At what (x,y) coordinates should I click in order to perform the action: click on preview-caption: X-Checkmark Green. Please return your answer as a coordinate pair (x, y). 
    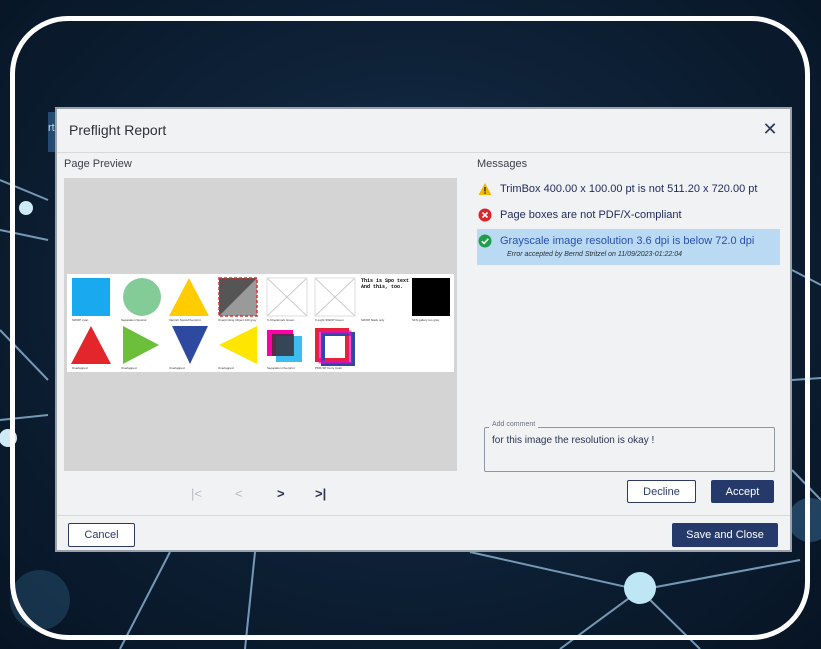
    Looking at the image, I should click on (281, 320).